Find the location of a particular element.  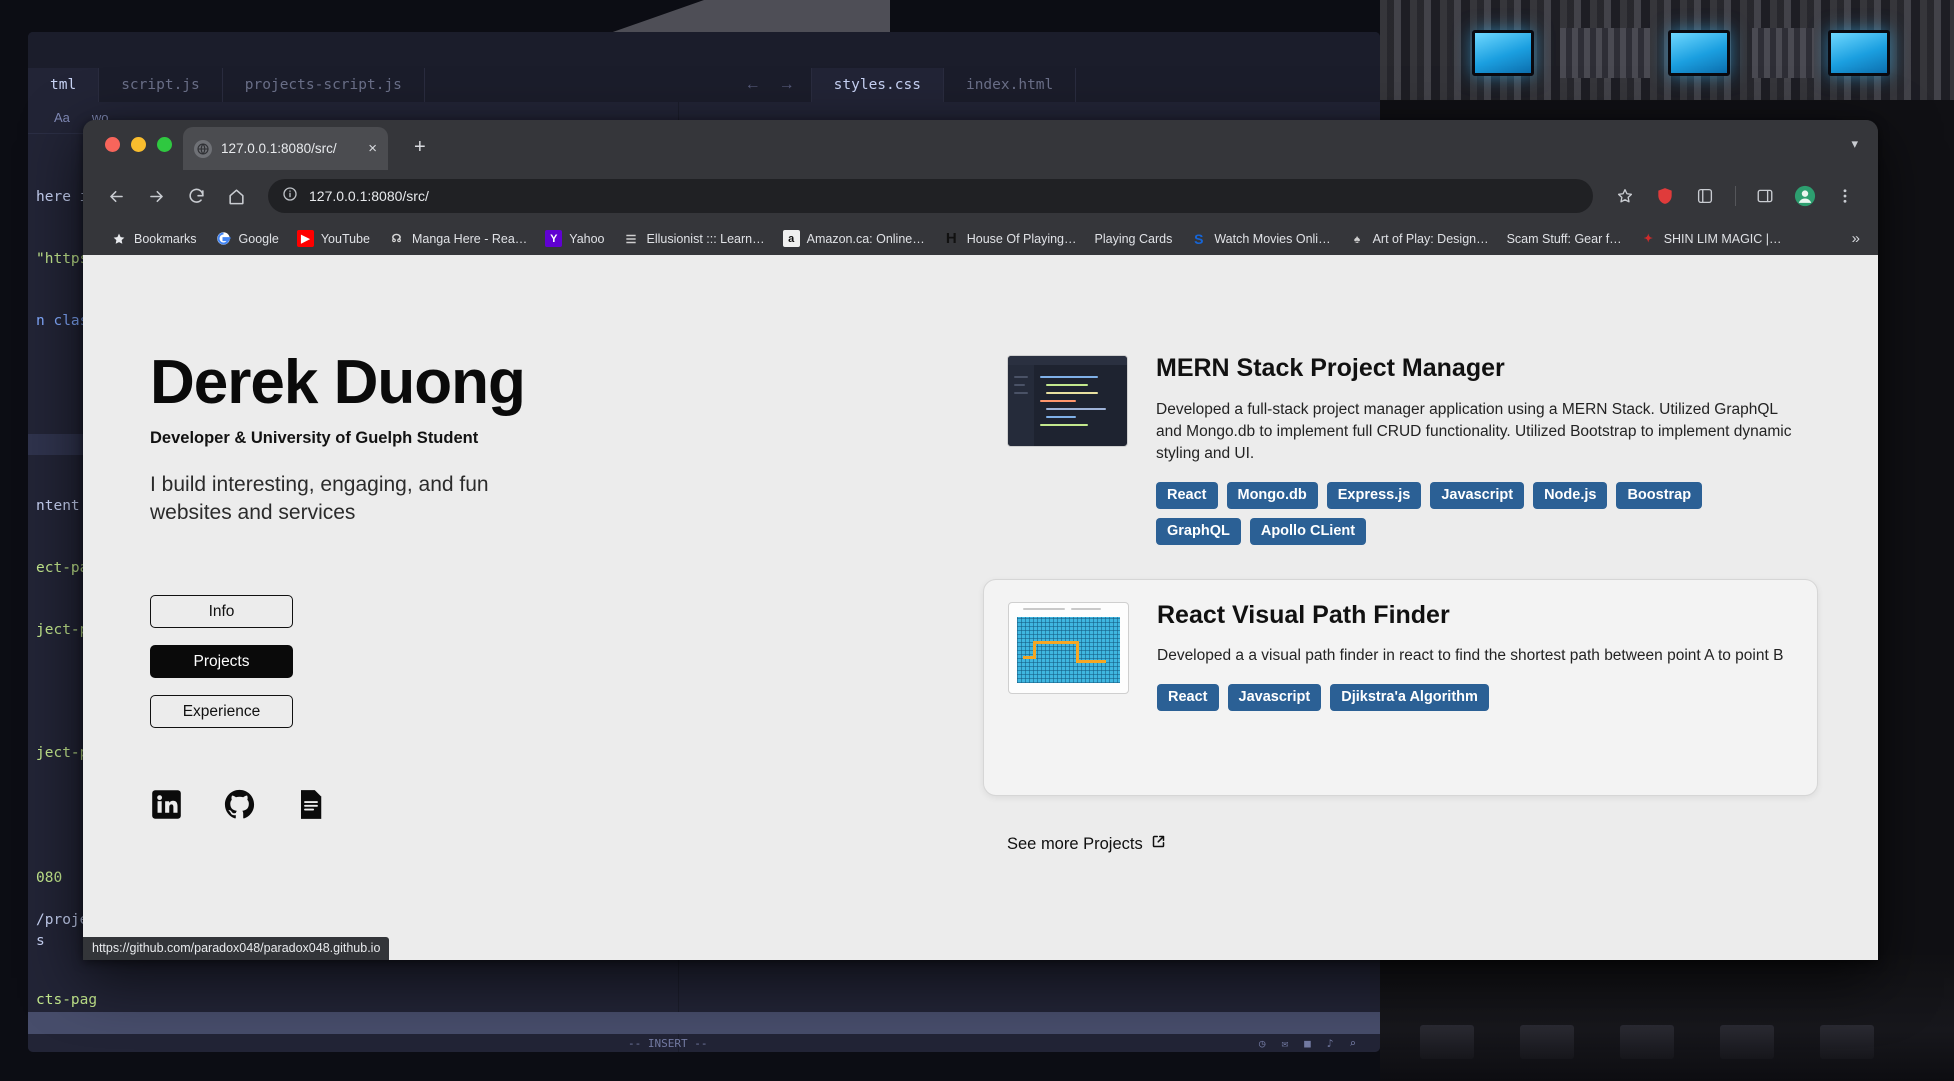

chevron-down-icon: ▾ is located at coordinates (1854, 144).